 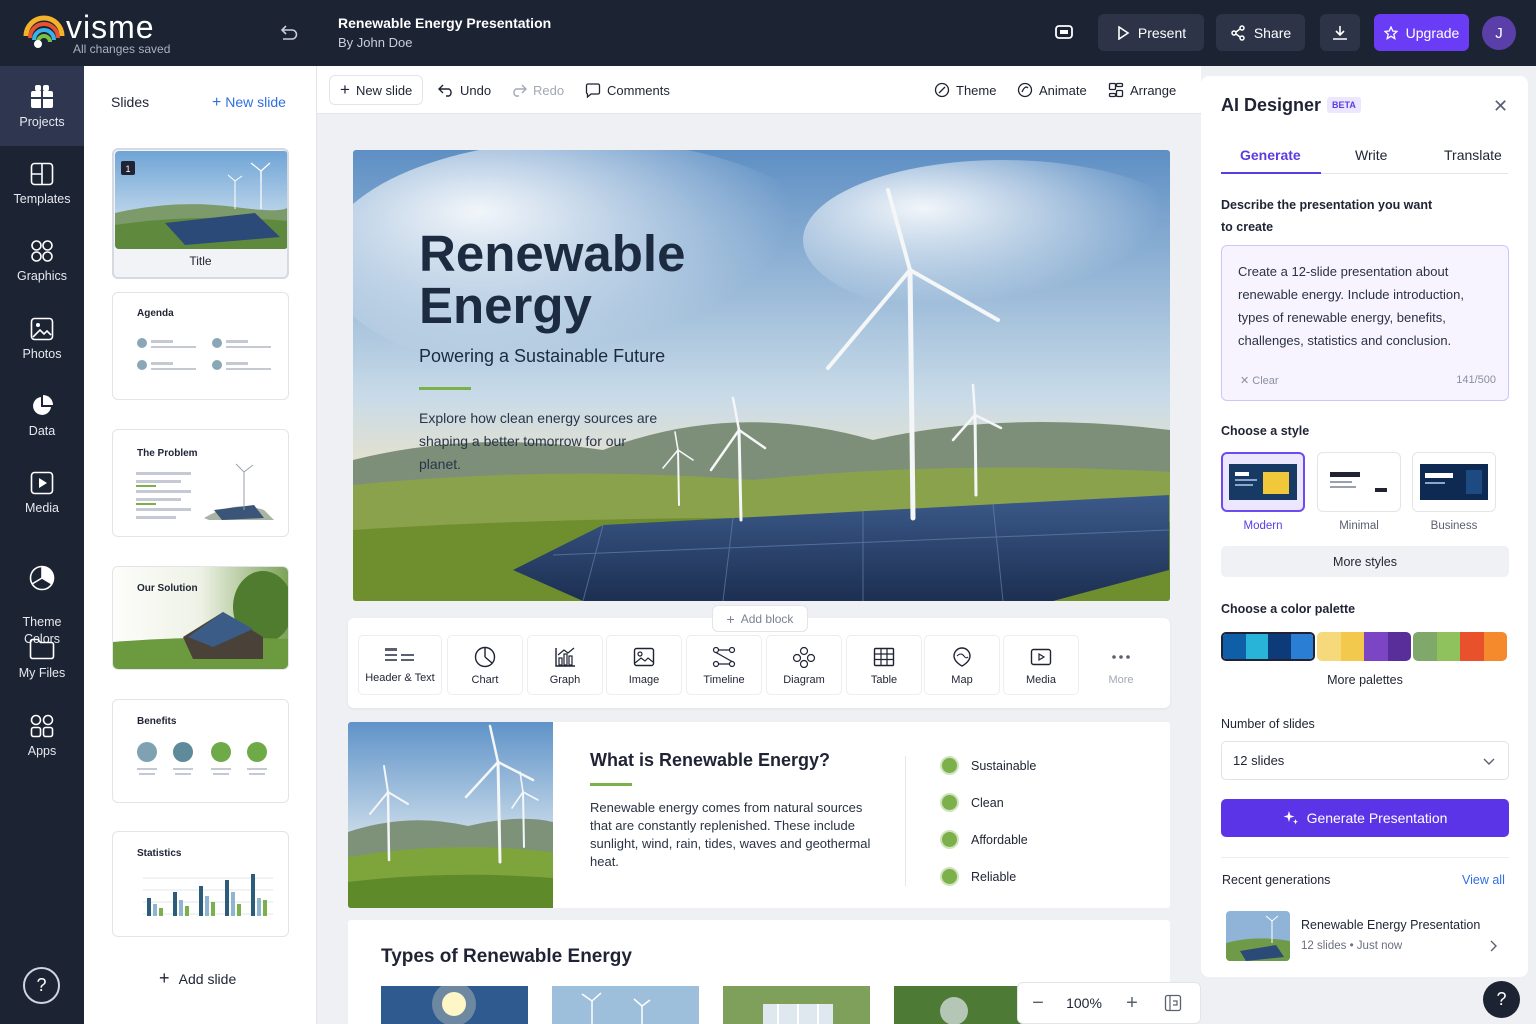 I want to click on nav-item-theme-colors: Theme Colors, so click(x=42, y=598).